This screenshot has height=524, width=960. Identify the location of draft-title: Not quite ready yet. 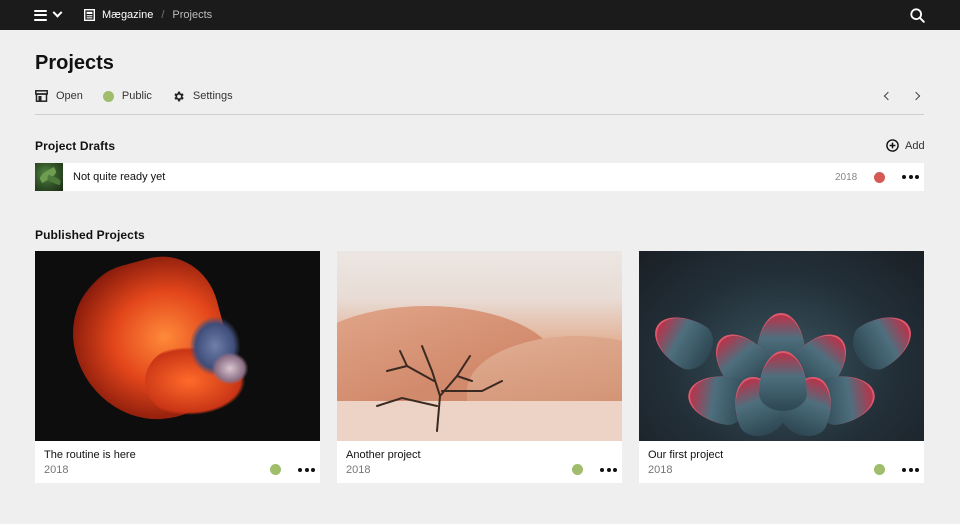
(119, 177).